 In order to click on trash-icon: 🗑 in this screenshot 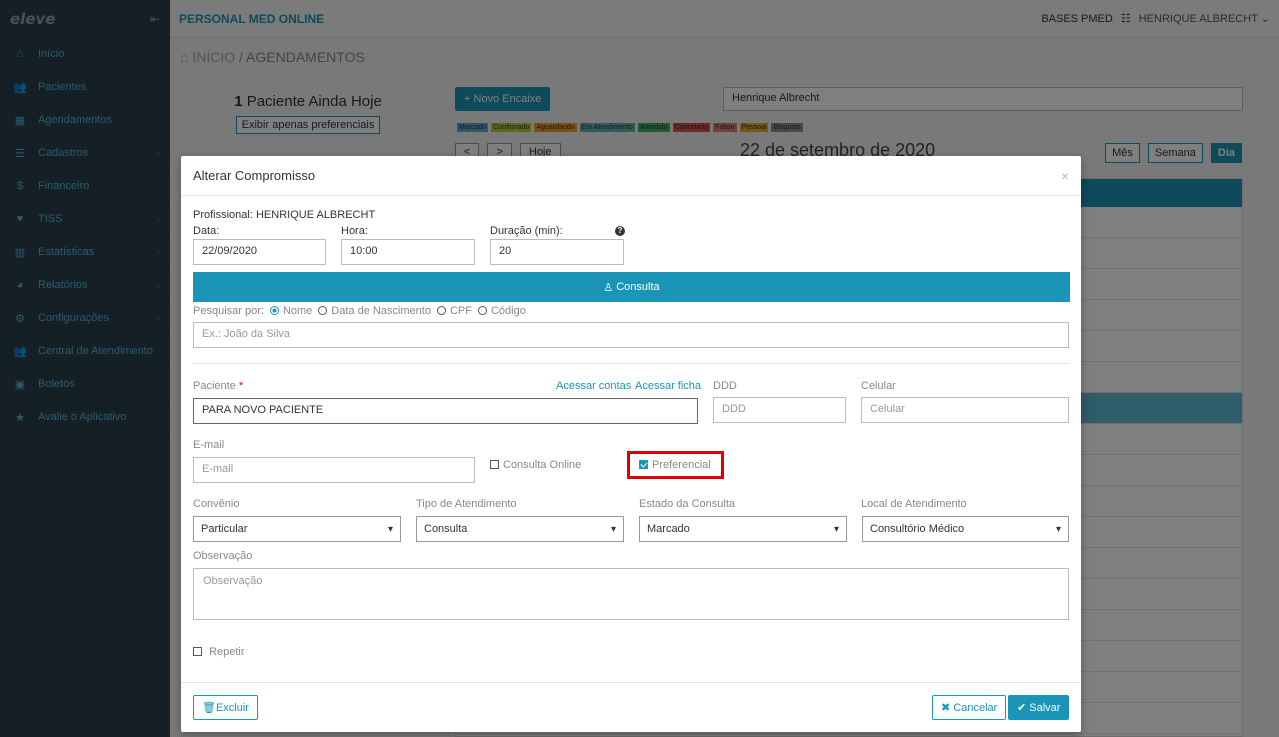, I will do `click(209, 708)`.